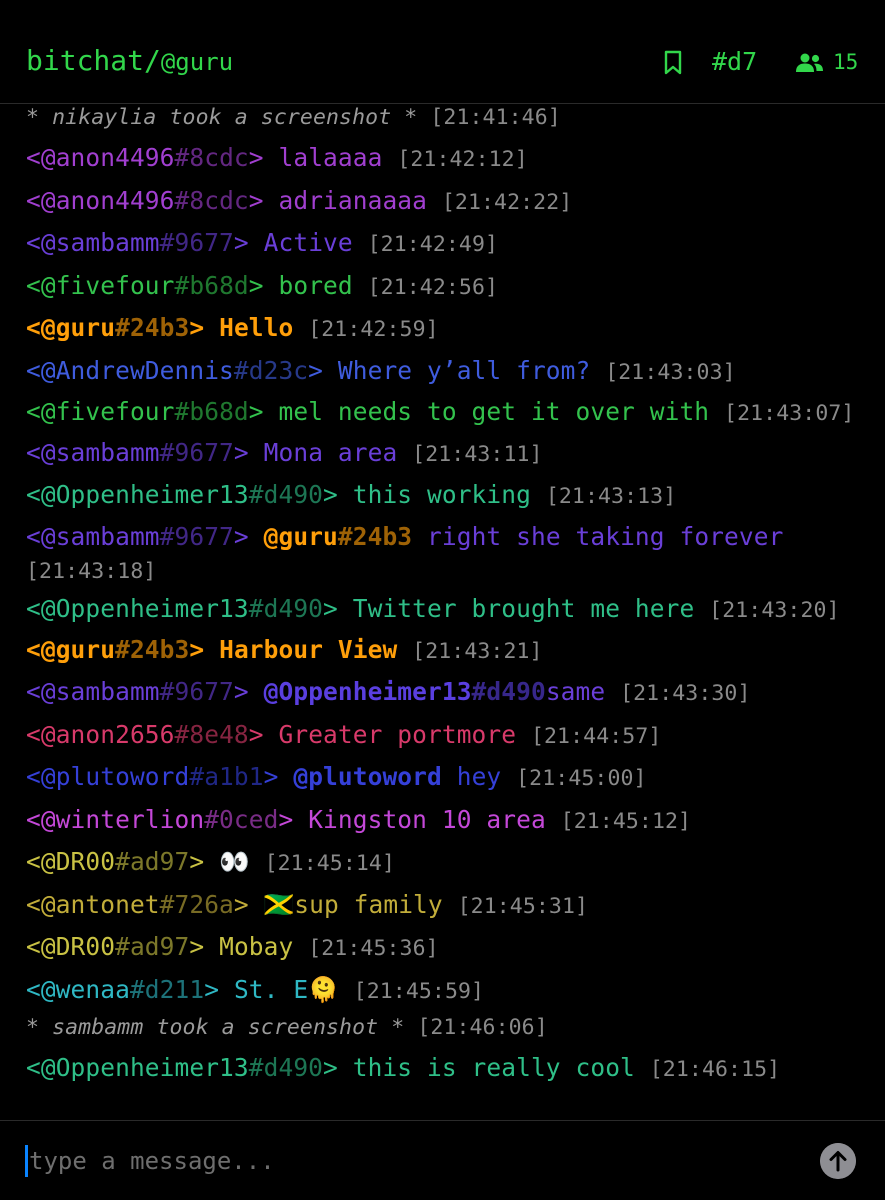 Image resolution: width=885 pixels, height=1200 pixels. Describe the element at coordinates (441, 494) in the screenshot. I see `message-text: this working` at that location.